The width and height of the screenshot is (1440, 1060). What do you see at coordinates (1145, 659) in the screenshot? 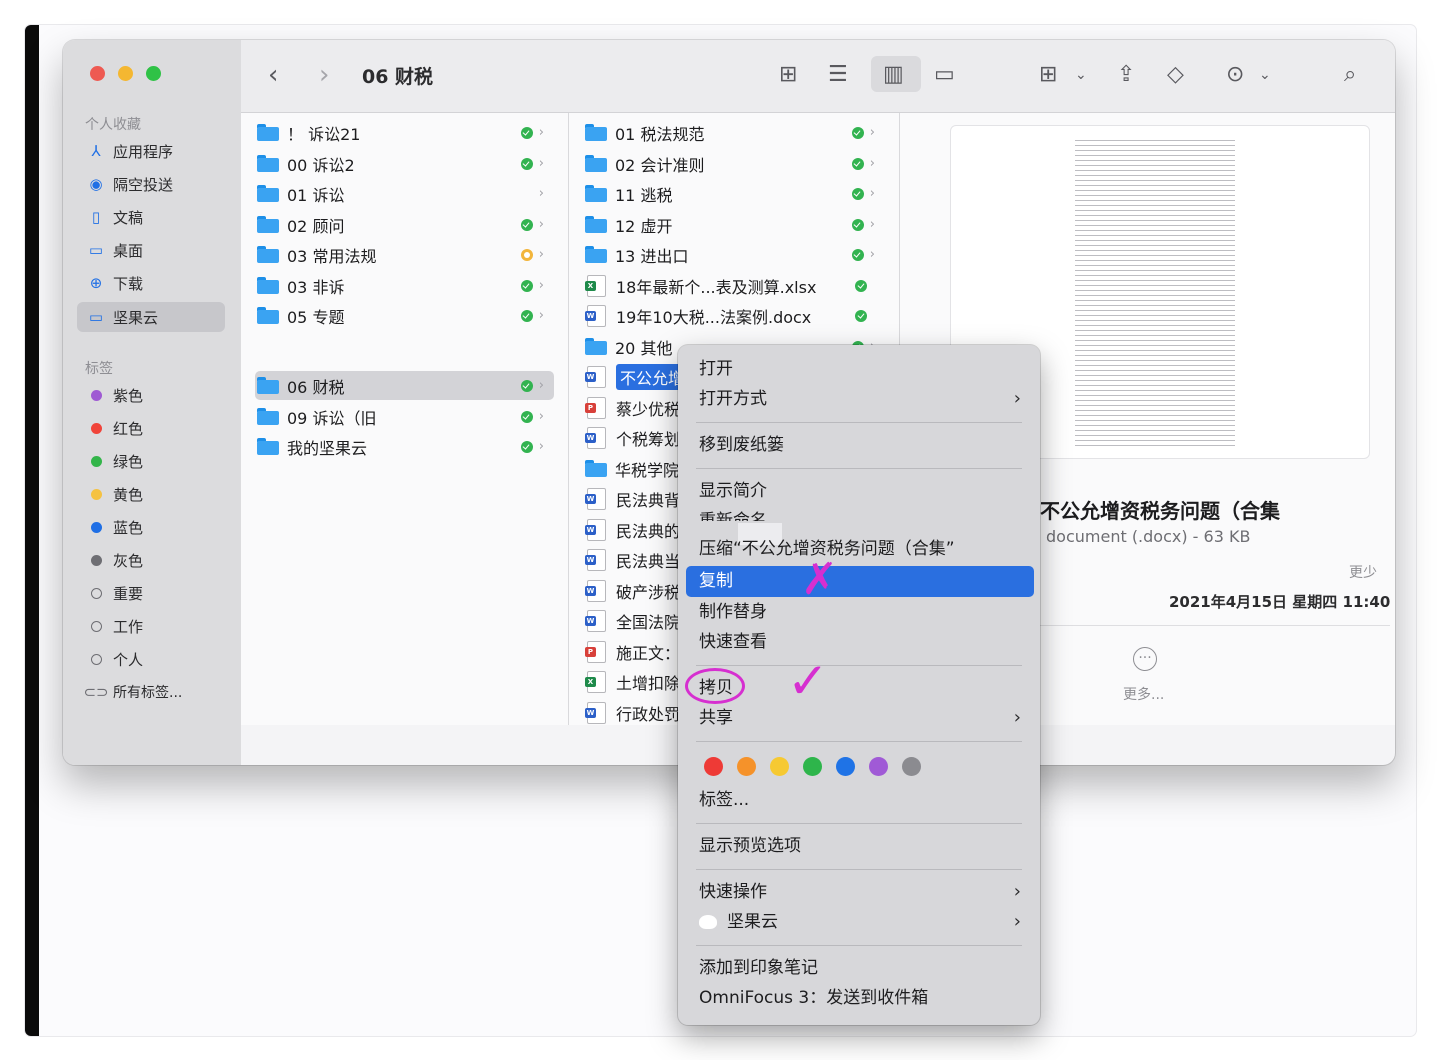
I see `more-icon: ···` at bounding box center [1145, 659].